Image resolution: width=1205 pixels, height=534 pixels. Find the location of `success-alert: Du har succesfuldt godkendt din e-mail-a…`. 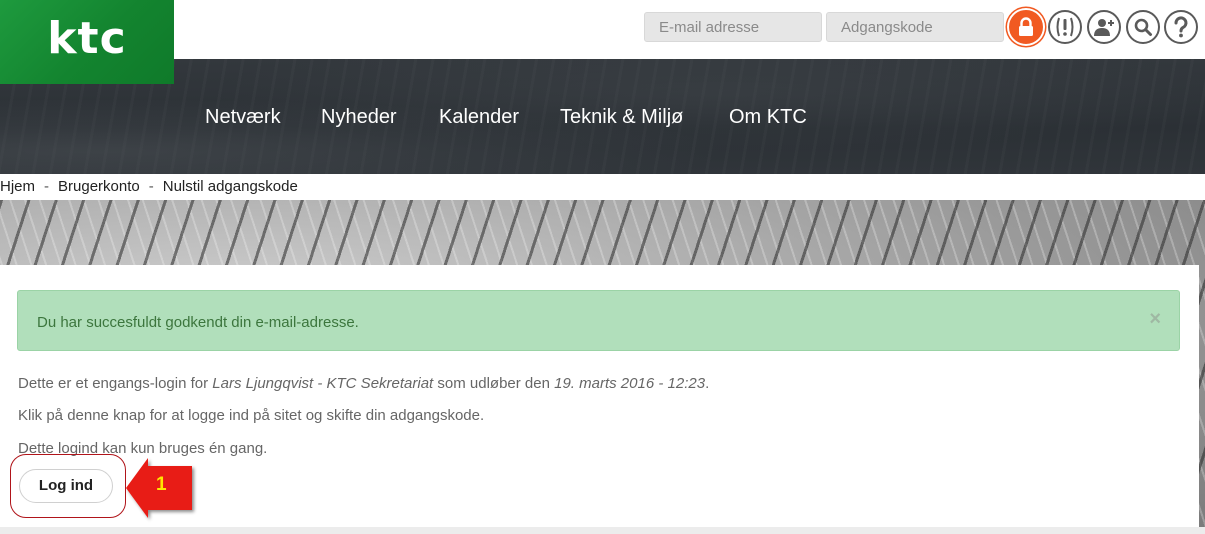

success-alert: Du har succesfuldt godkendt din e-mail-a… is located at coordinates (598, 320).